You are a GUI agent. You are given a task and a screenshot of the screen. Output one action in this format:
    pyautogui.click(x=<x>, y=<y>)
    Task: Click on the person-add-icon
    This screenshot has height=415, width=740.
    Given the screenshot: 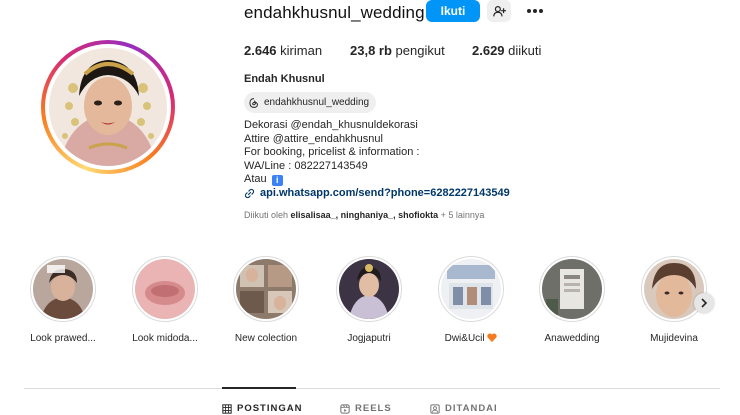 What is the action you would take?
    pyautogui.click(x=499, y=11)
    